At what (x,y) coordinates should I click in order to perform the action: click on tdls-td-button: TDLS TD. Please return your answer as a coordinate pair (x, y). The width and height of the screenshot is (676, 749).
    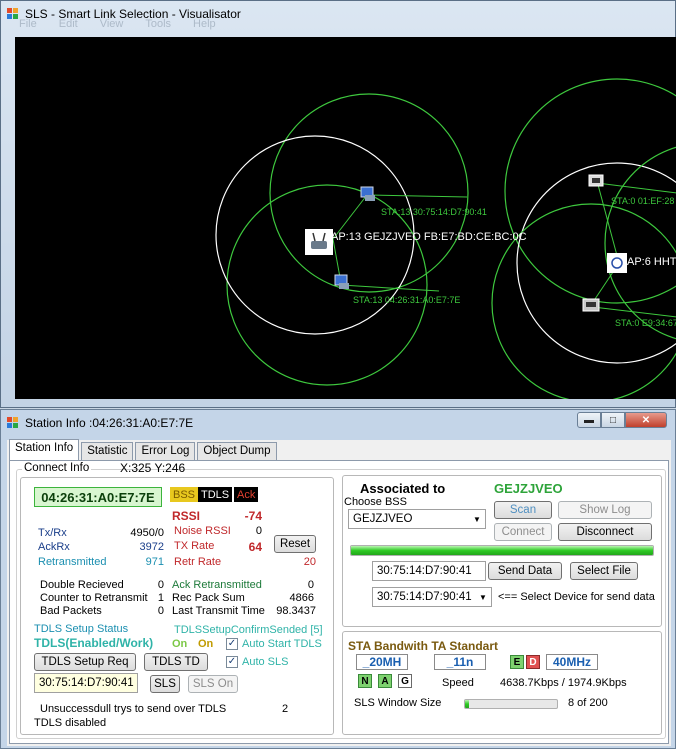
    Looking at the image, I should click on (176, 662).